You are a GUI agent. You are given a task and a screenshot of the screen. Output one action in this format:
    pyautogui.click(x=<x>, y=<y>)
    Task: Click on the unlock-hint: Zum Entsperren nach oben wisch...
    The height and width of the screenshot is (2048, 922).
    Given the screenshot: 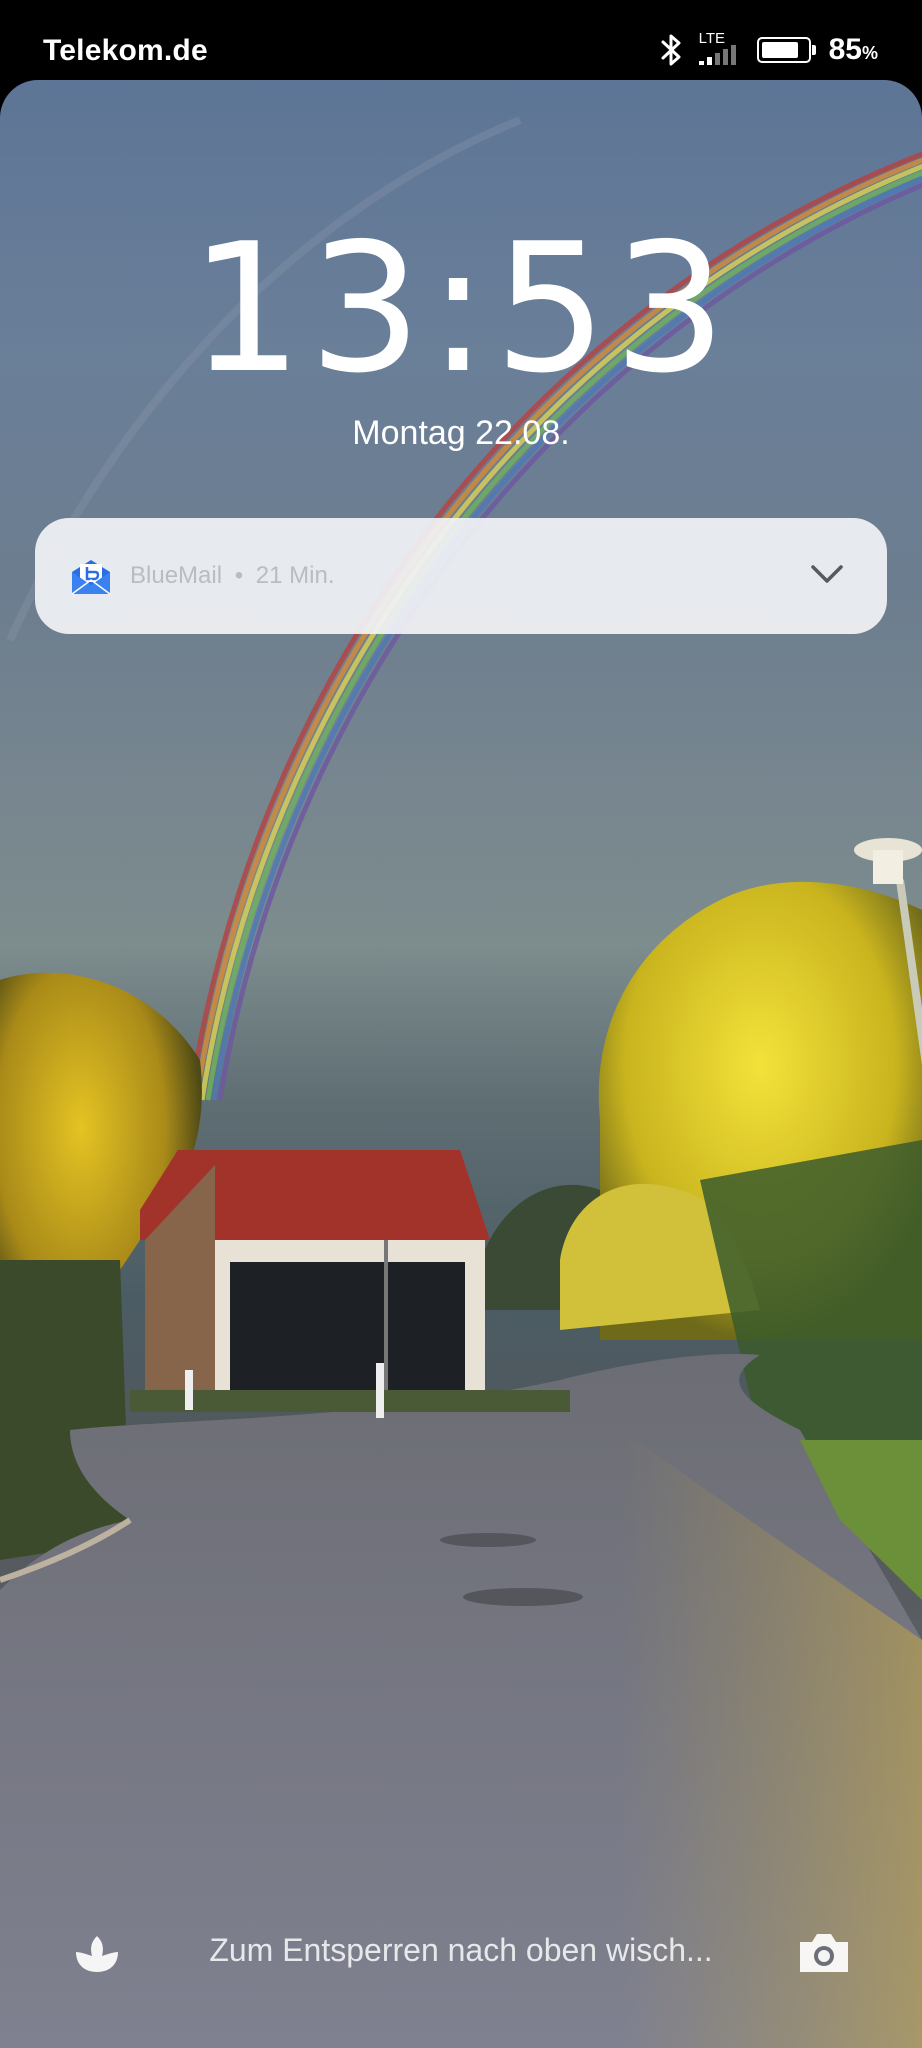 What is the action you would take?
    pyautogui.click(x=461, y=1950)
    